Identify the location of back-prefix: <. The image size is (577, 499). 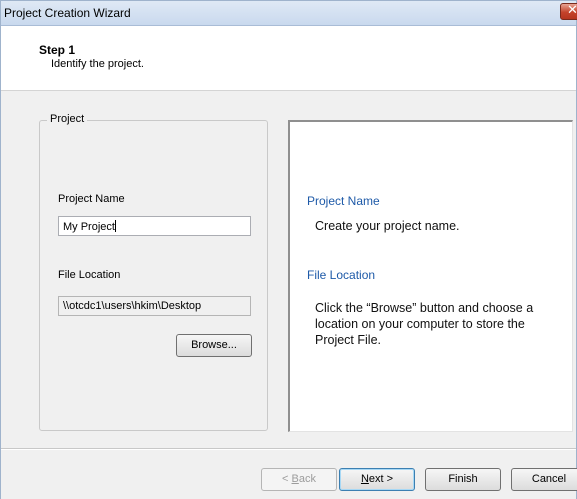
(287, 479).